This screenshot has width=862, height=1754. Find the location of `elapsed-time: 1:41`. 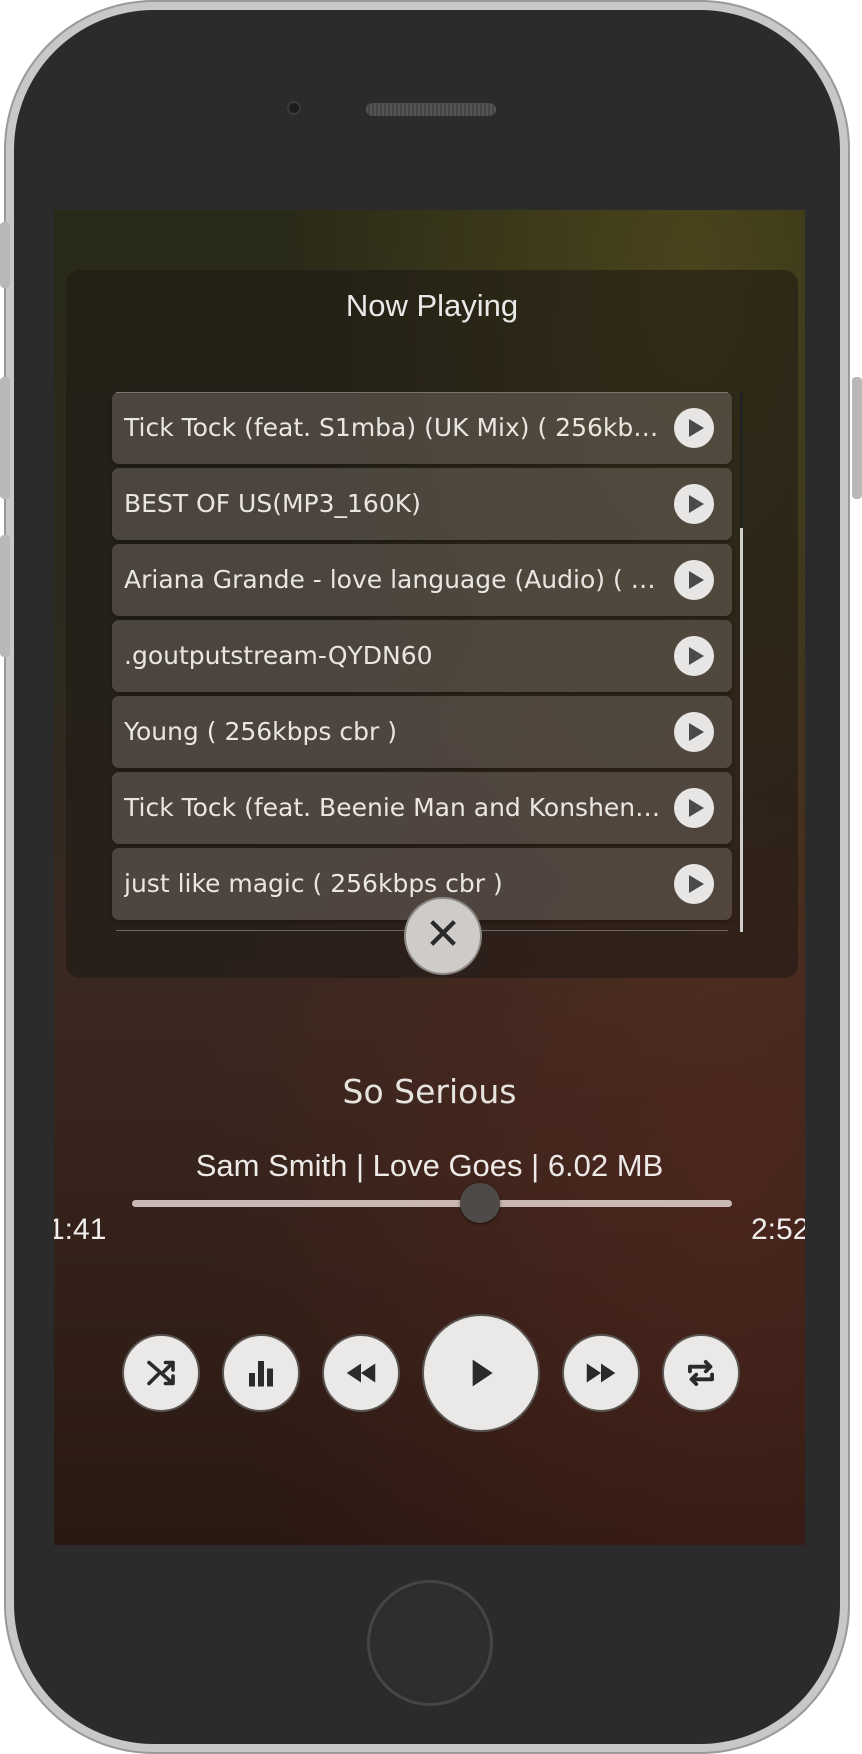

elapsed-time: 1:41 is located at coordinates (80, 1229).